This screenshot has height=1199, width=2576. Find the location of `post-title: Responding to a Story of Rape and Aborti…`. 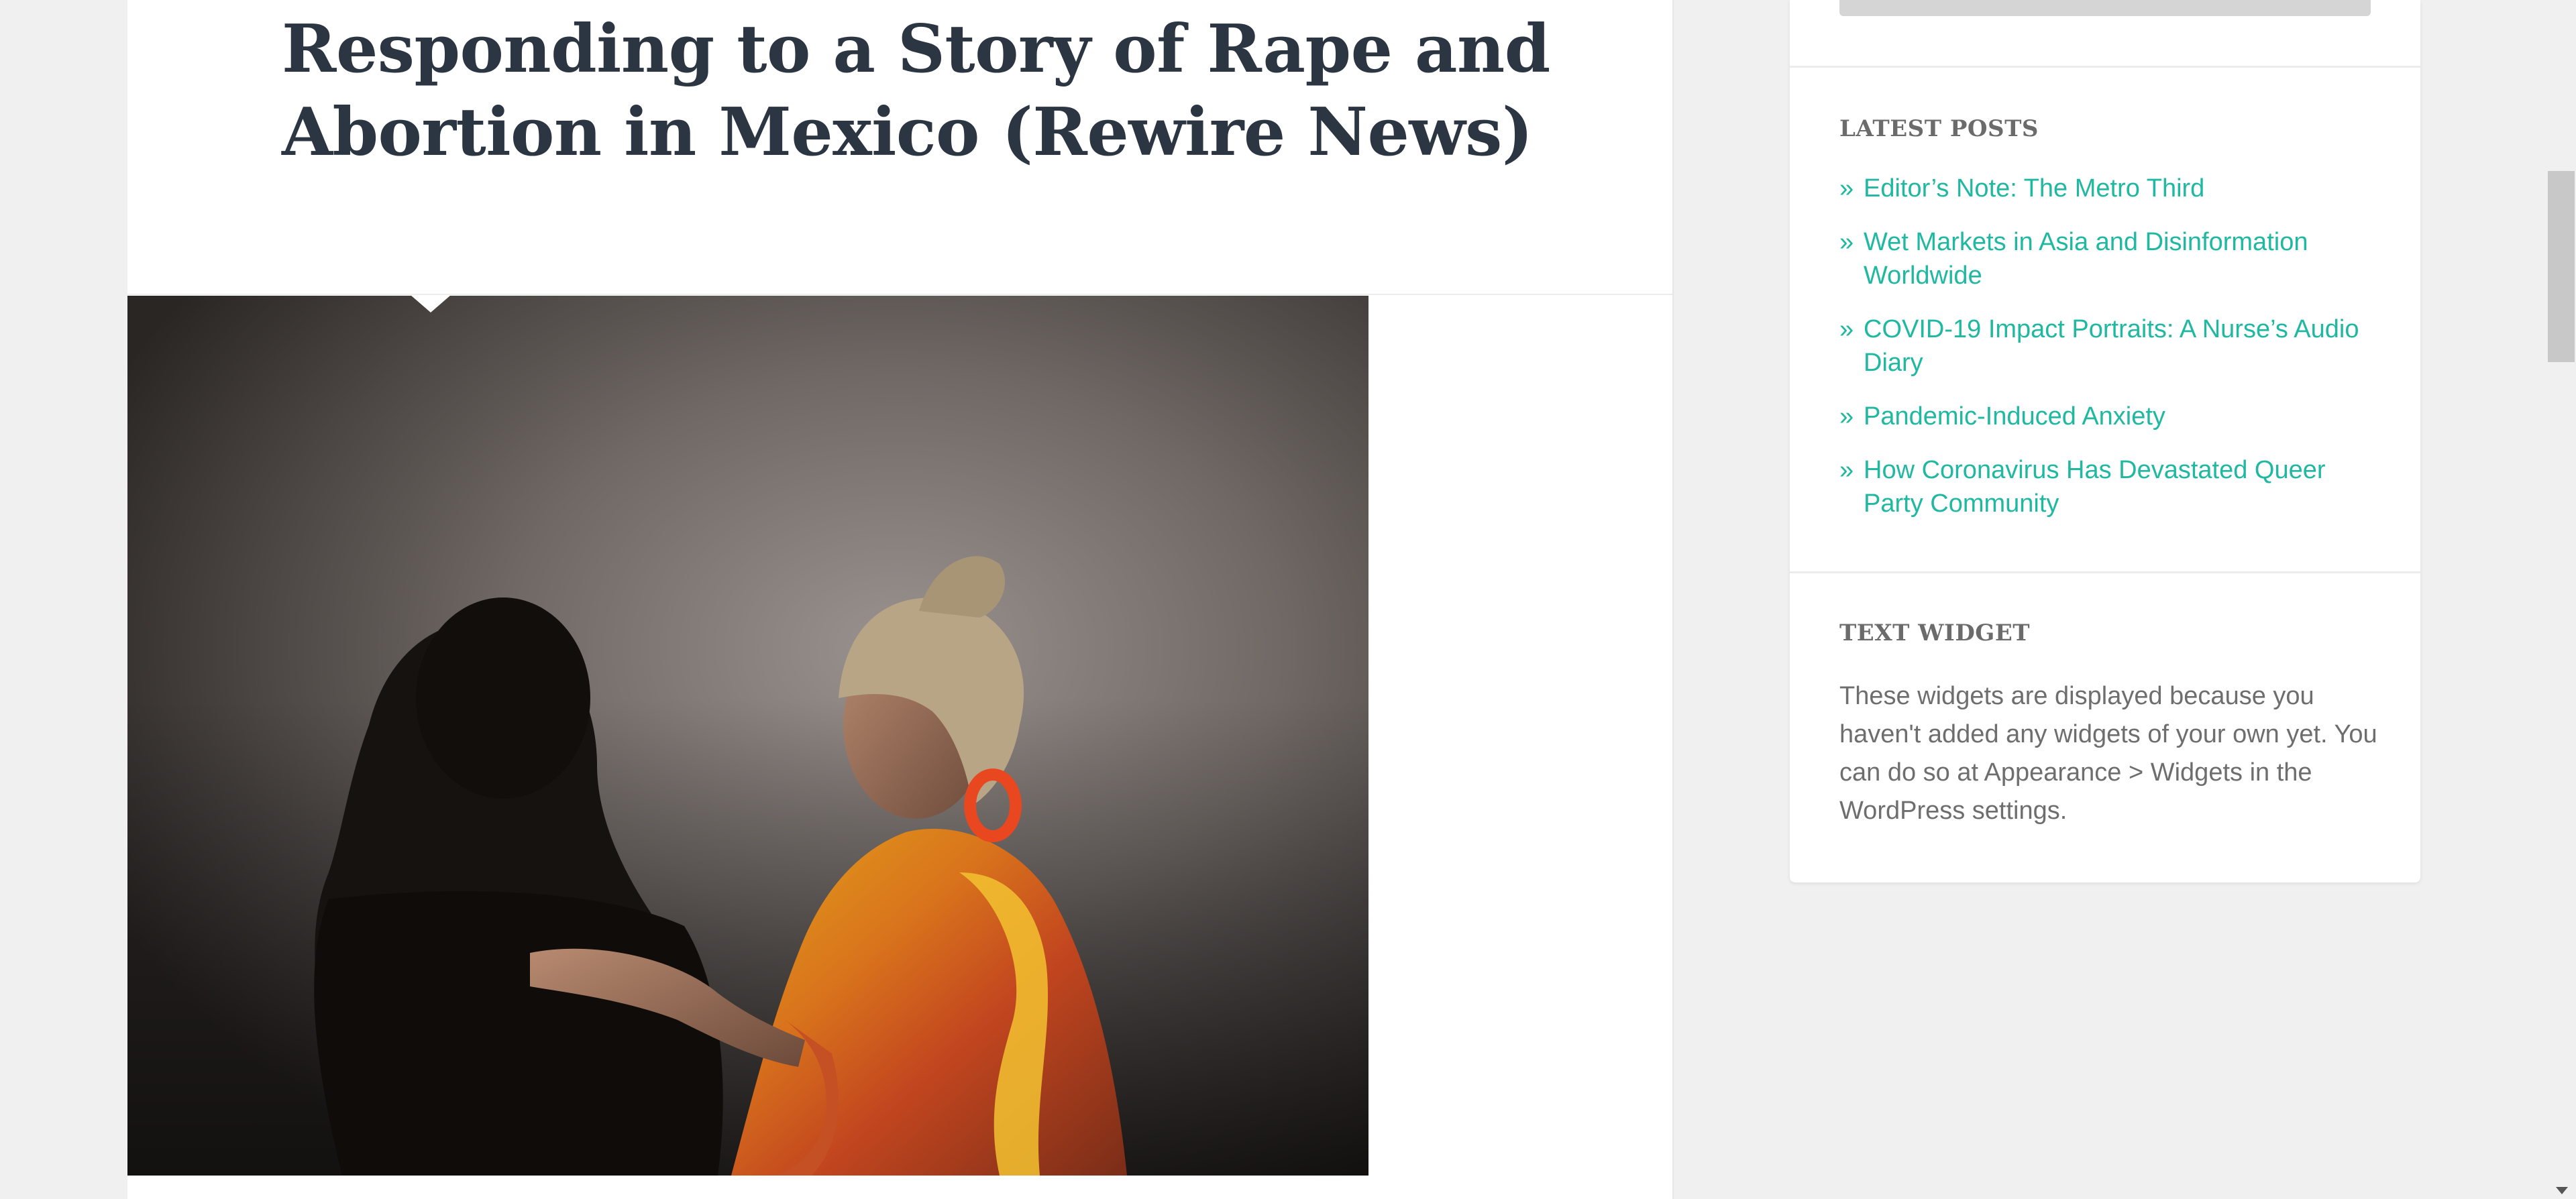

post-title: Responding to a Story of Rape and Aborti… is located at coordinates (916, 91).